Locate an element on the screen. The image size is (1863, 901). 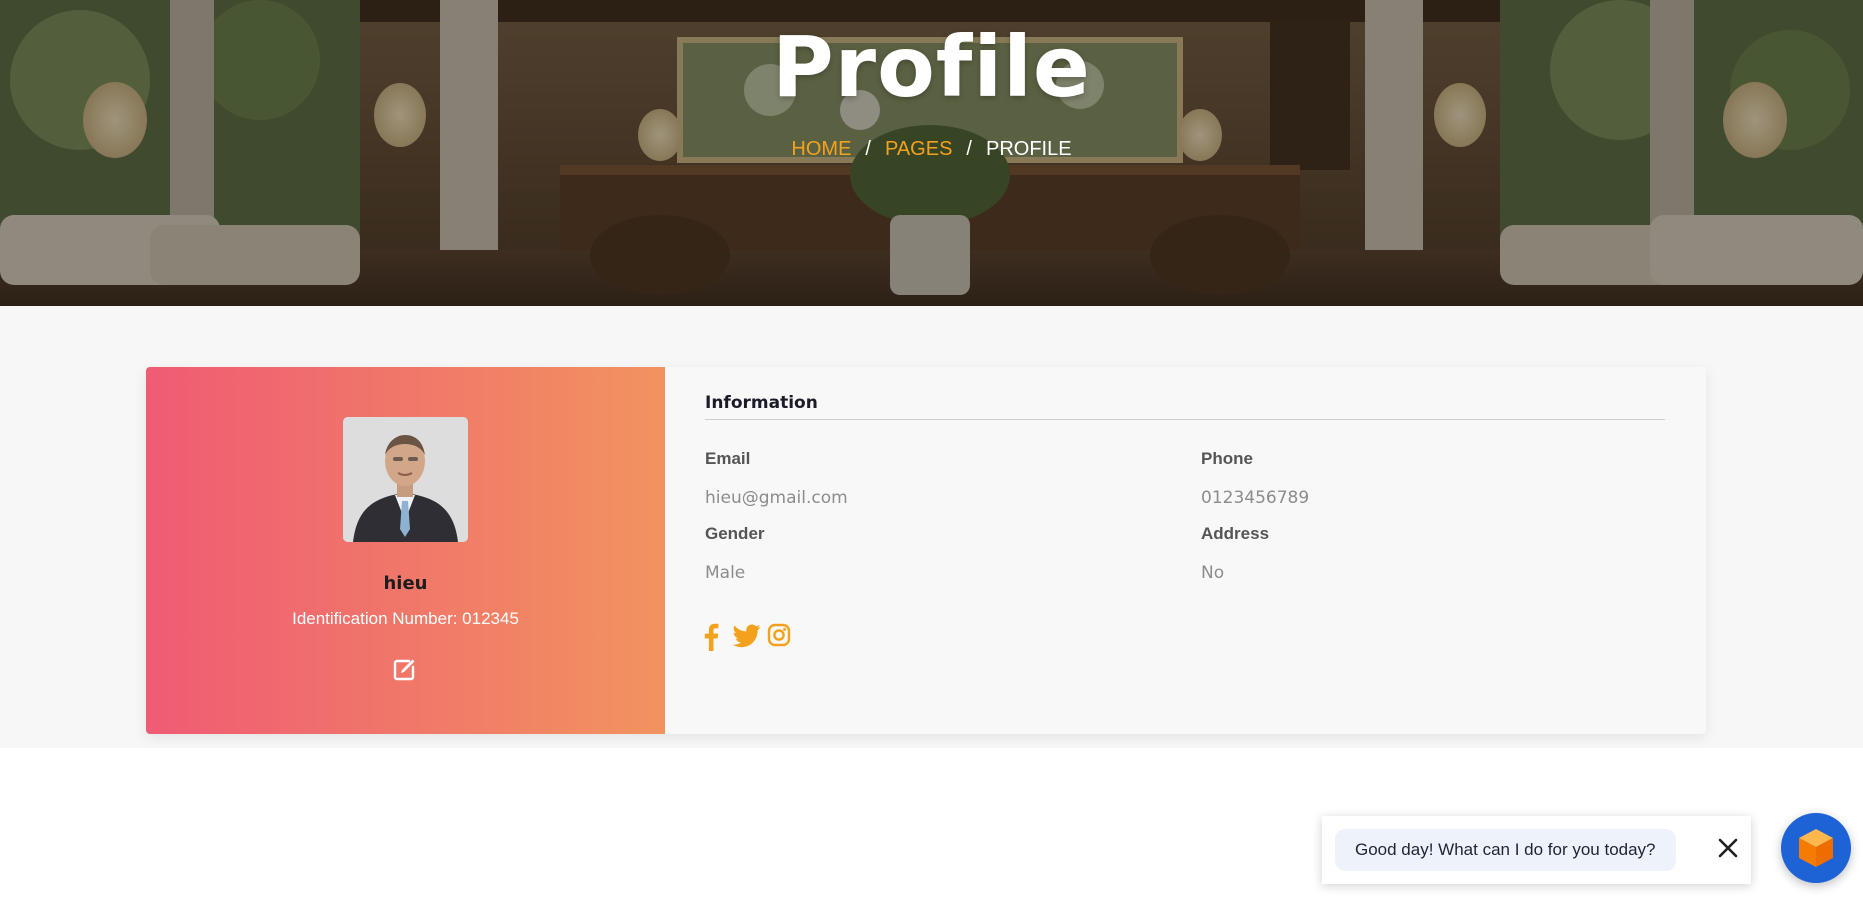
information-divider is located at coordinates (1185, 419).